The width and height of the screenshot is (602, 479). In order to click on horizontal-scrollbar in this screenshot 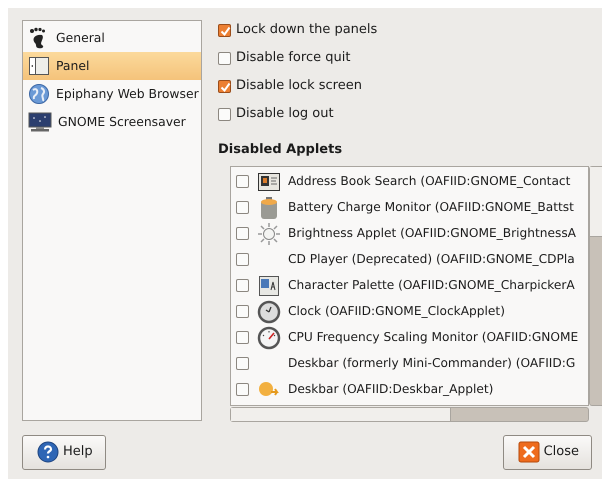, I will do `click(409, 414)`.